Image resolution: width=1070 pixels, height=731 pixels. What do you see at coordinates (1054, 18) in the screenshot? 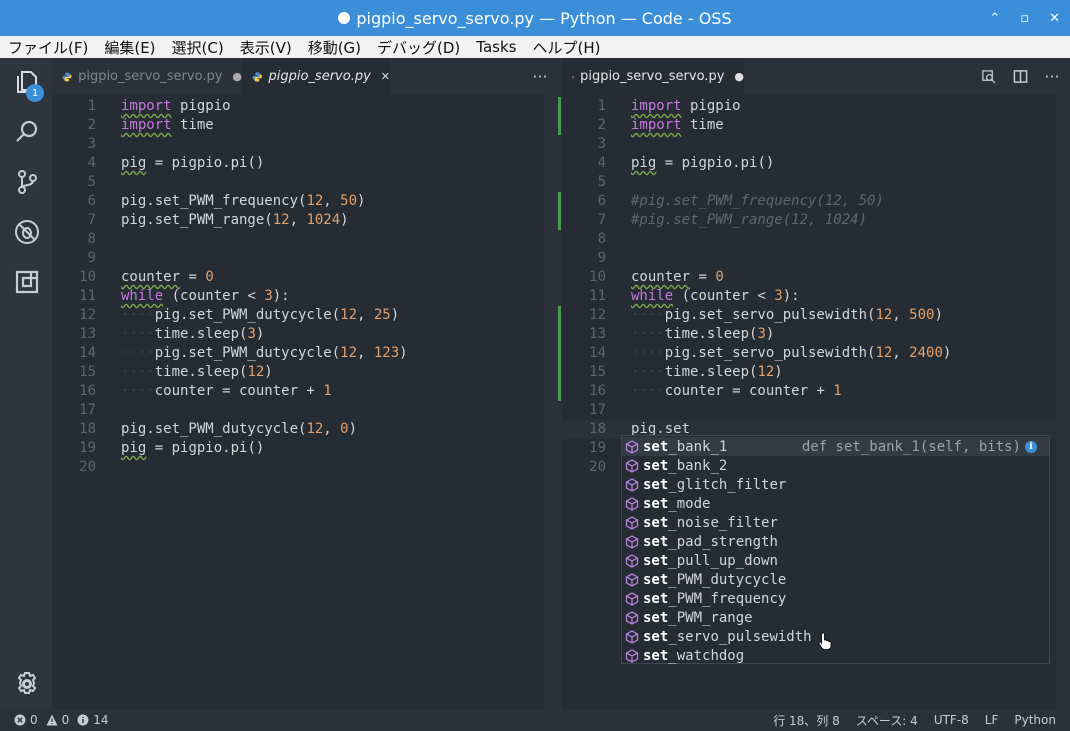
I see `close-window-button: ✕` at bounding box center [1054, 18].